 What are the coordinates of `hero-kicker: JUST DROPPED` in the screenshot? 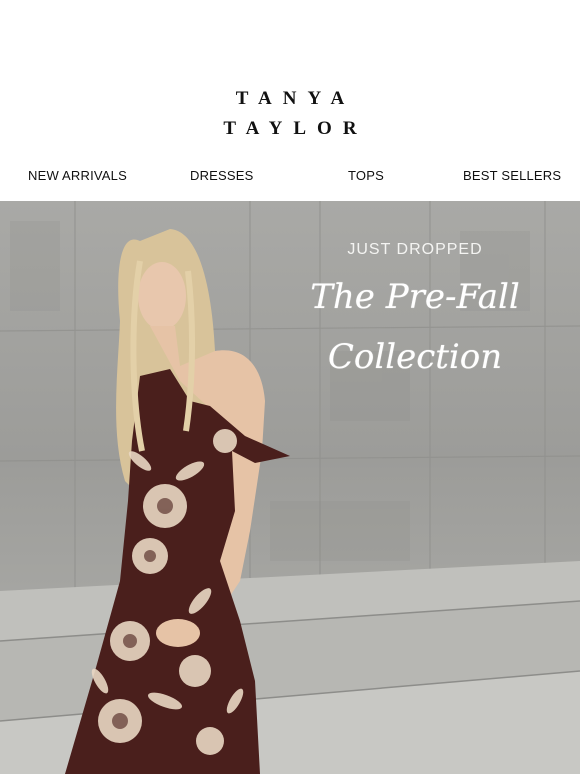 It's located at (415, 249).